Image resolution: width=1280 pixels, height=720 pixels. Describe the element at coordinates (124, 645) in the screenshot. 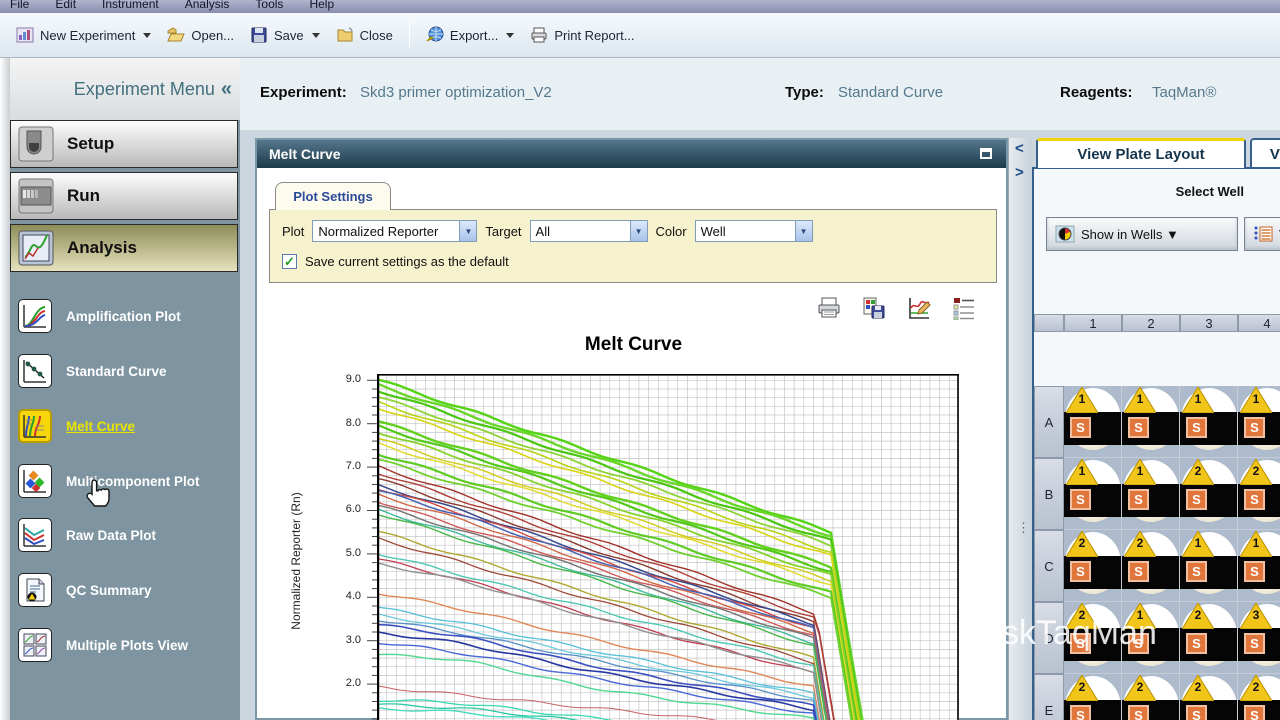

I see `sidebar-item-multiple-plots-view: Multiple Plots View` at that location.